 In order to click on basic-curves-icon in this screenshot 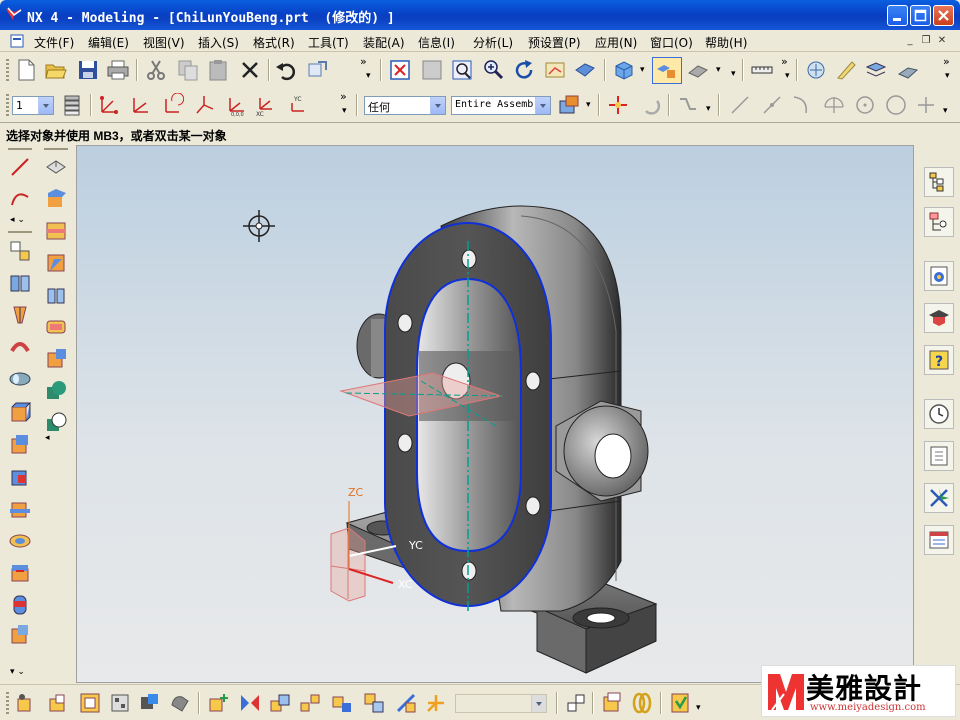, I will do `click(20, 167)`.